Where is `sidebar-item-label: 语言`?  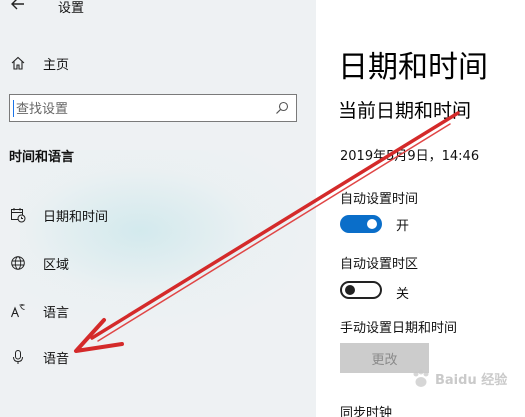
sidebar-item-label: 语言 is located at coordinates (56, 313).